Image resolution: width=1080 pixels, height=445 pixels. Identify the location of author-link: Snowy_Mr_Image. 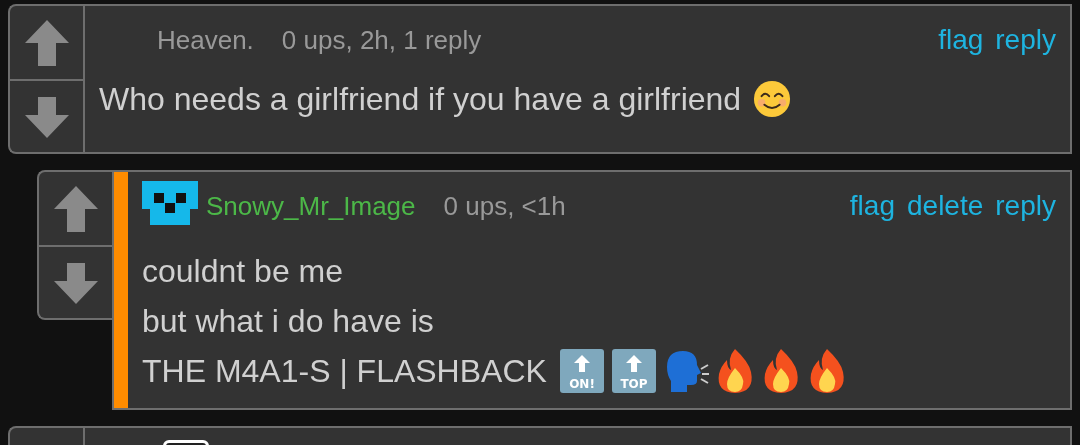
(311, 206).